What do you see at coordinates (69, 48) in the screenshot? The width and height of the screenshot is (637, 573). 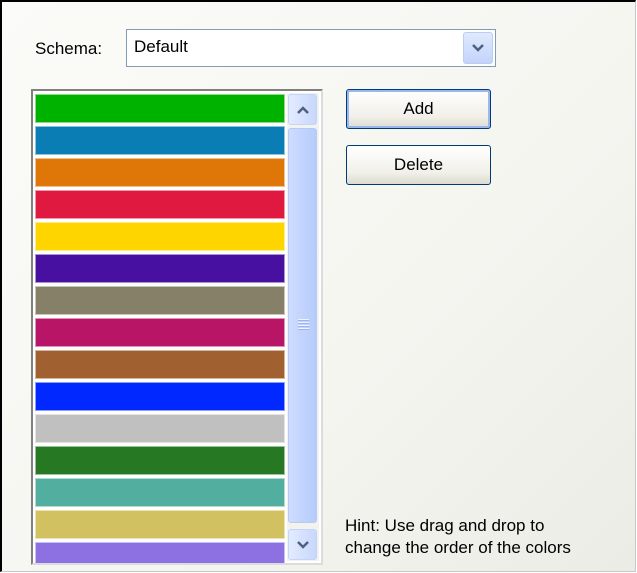 I see `schema-label: Schema:` at bounding box center [69, 48].